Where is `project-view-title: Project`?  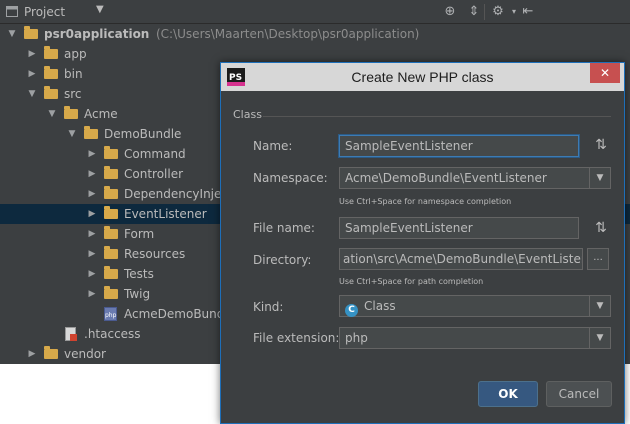 project-view-title: Project is located at coordinates (44, 12).